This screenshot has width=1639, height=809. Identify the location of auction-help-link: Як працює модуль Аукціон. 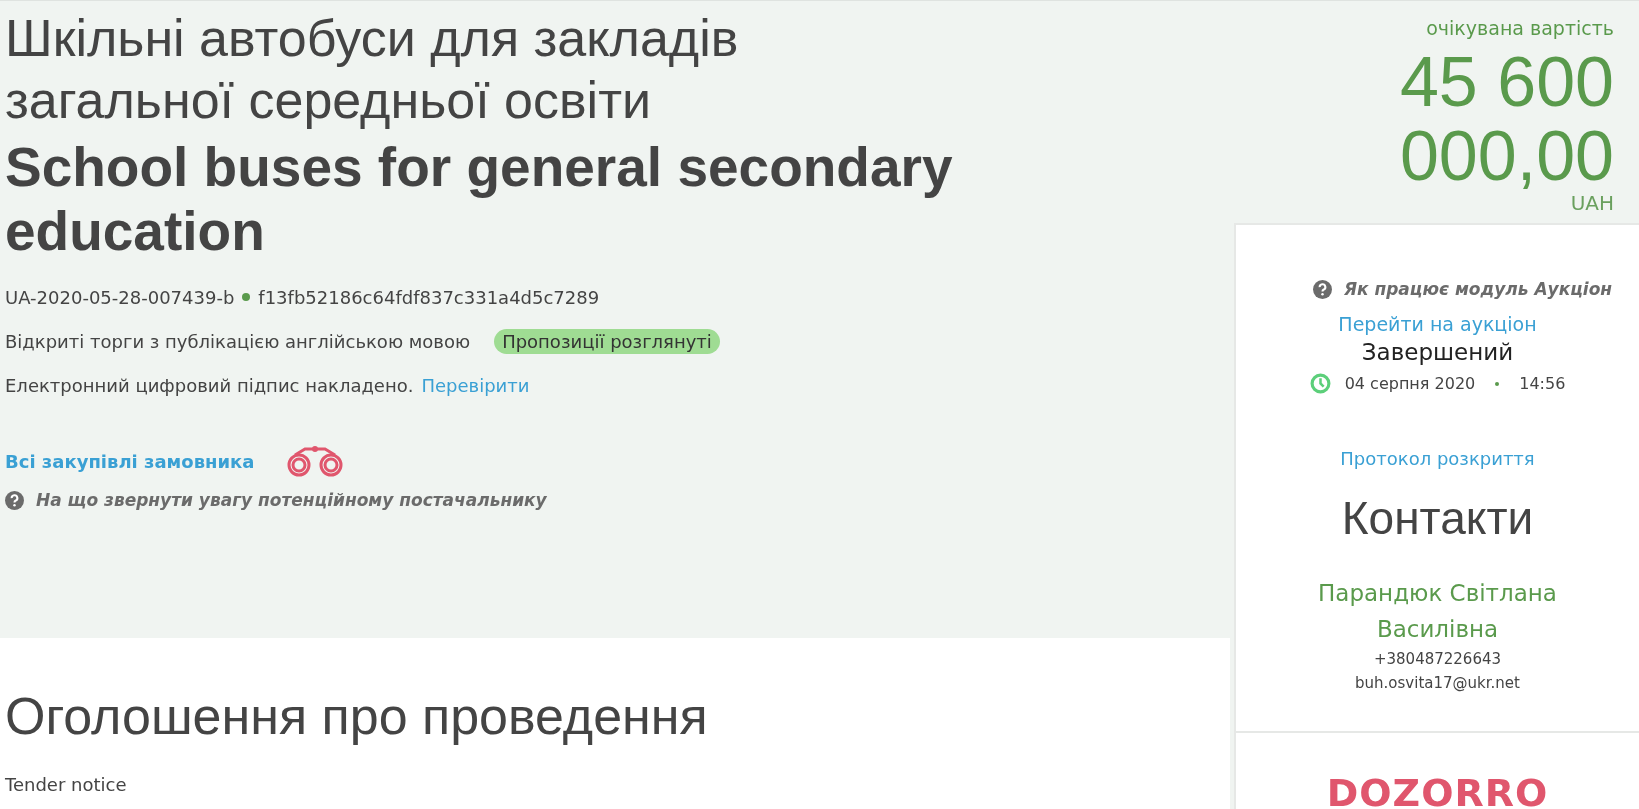
(1478, 289).